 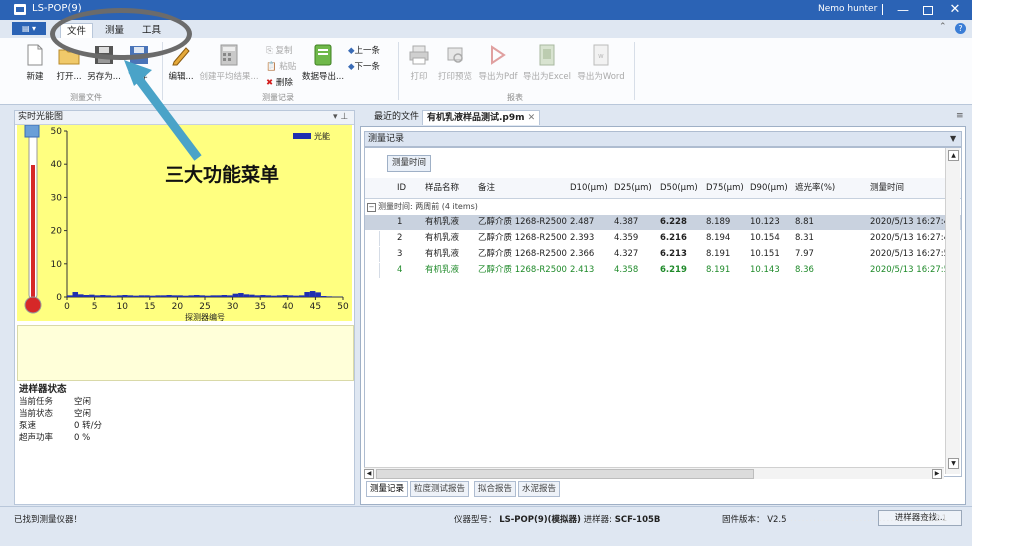 What do you see at coordinates (725, 188) in the screenshot?
I see `col-d75: D75(μm)` at bounding box center [725, 188].